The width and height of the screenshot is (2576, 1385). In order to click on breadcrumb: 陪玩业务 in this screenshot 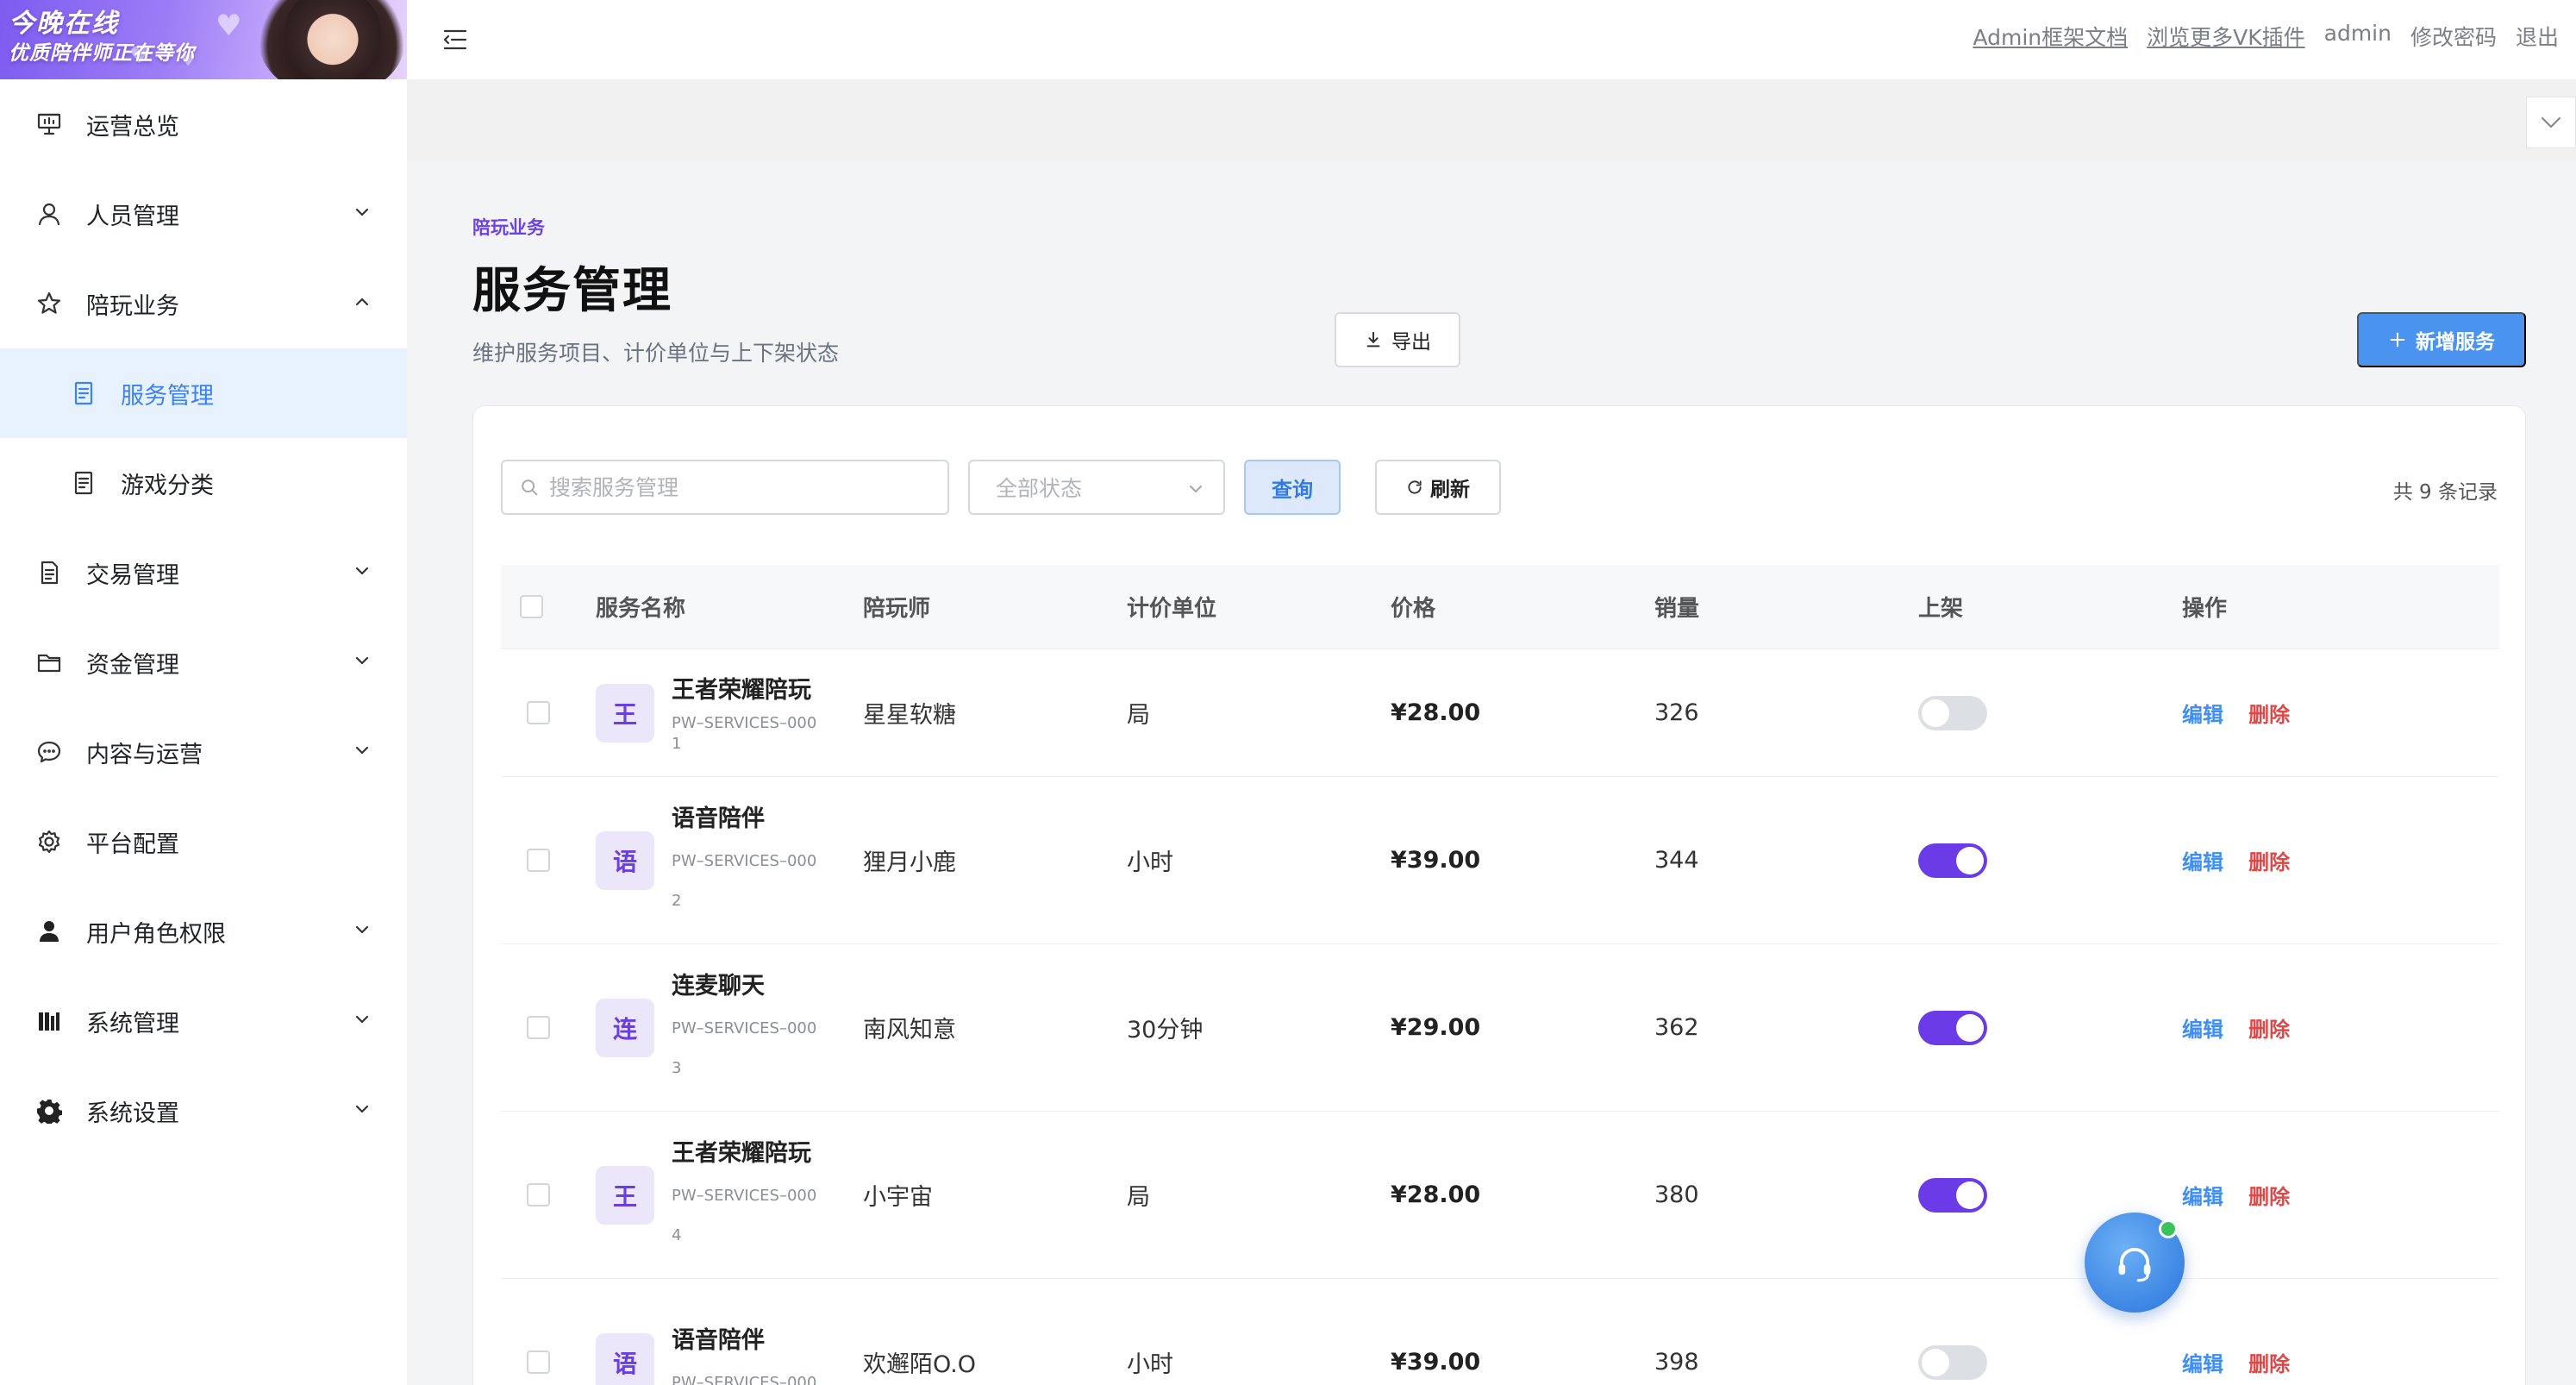, I will do `click(509, 227)`.